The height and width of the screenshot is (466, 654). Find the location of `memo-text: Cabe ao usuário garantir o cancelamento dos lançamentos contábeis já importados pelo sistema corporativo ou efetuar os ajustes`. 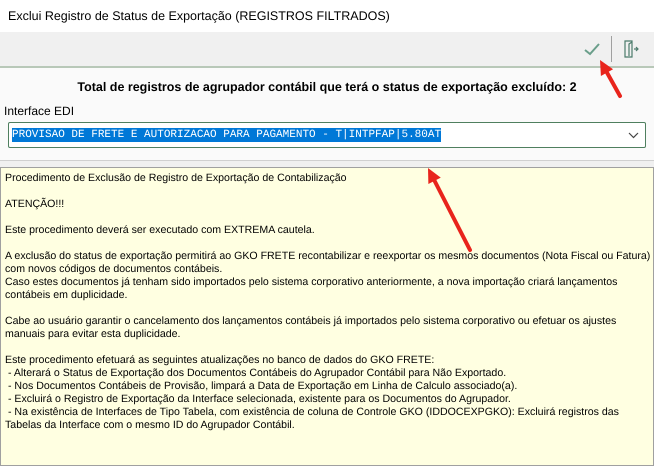

memo-text: Cabe ao usuário garantir o cancelamento dos lançamentos contábeis já importados pelo sistema corporativo ou efetuar os ajustes is located at coordinates (311, 321).